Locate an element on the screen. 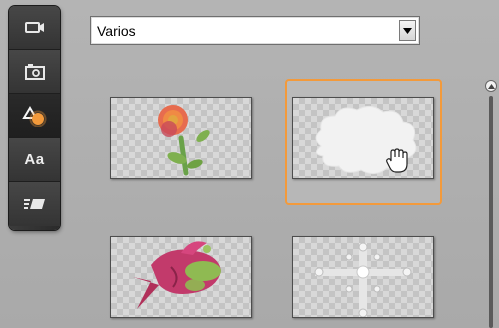 The image size is (499, 328). chevron-down-icon is located at coordinates (407, 30).